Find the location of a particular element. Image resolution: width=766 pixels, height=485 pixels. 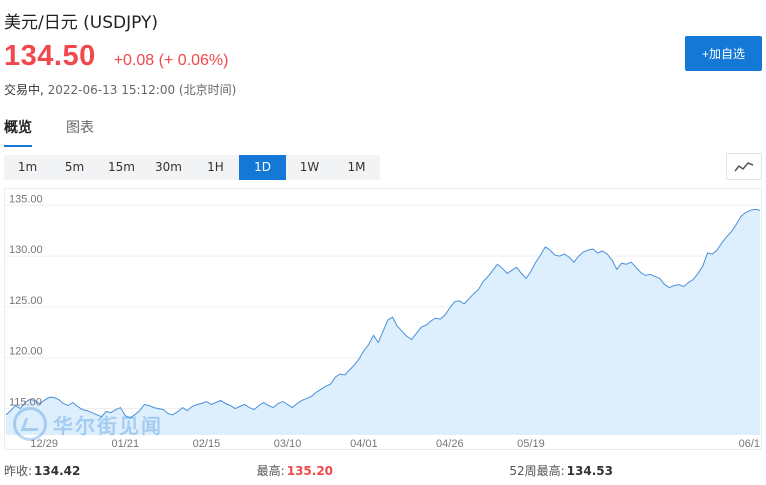

stat-label: 52周最高: is located at coordinates (537, 471).